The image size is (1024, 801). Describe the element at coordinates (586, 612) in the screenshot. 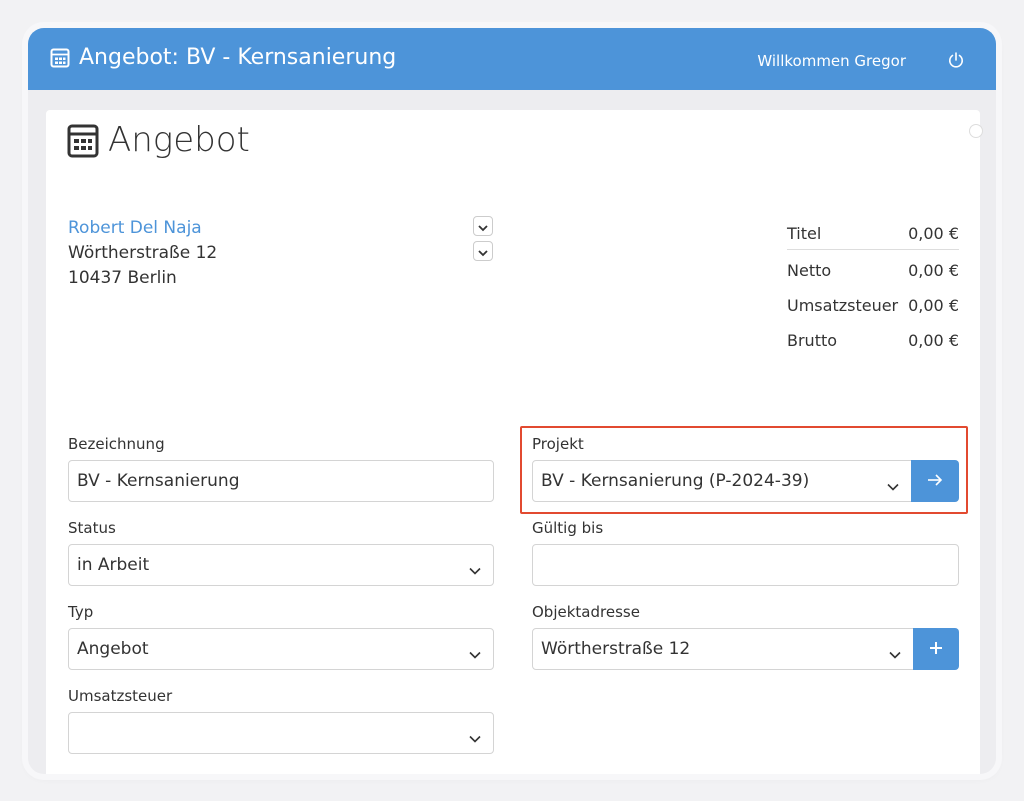

I see `objektadresse-label: Objektadresse` at that location.